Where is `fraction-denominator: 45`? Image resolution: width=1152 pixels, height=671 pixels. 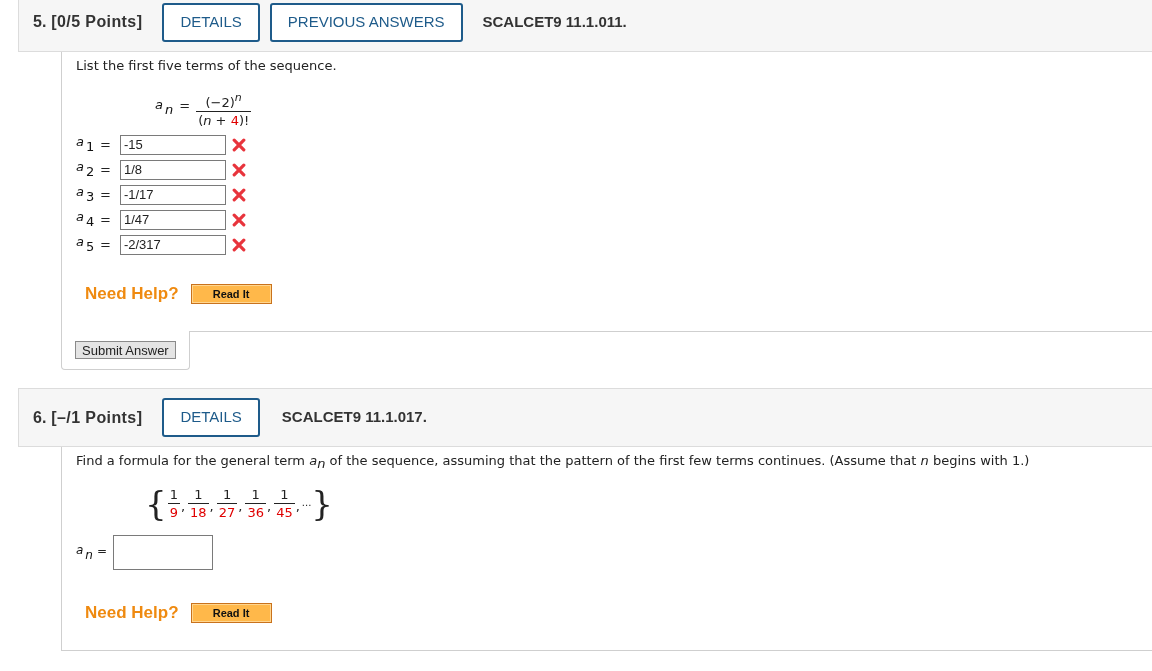
fraction-denominator: 45 is located at coordinates (284, 512).